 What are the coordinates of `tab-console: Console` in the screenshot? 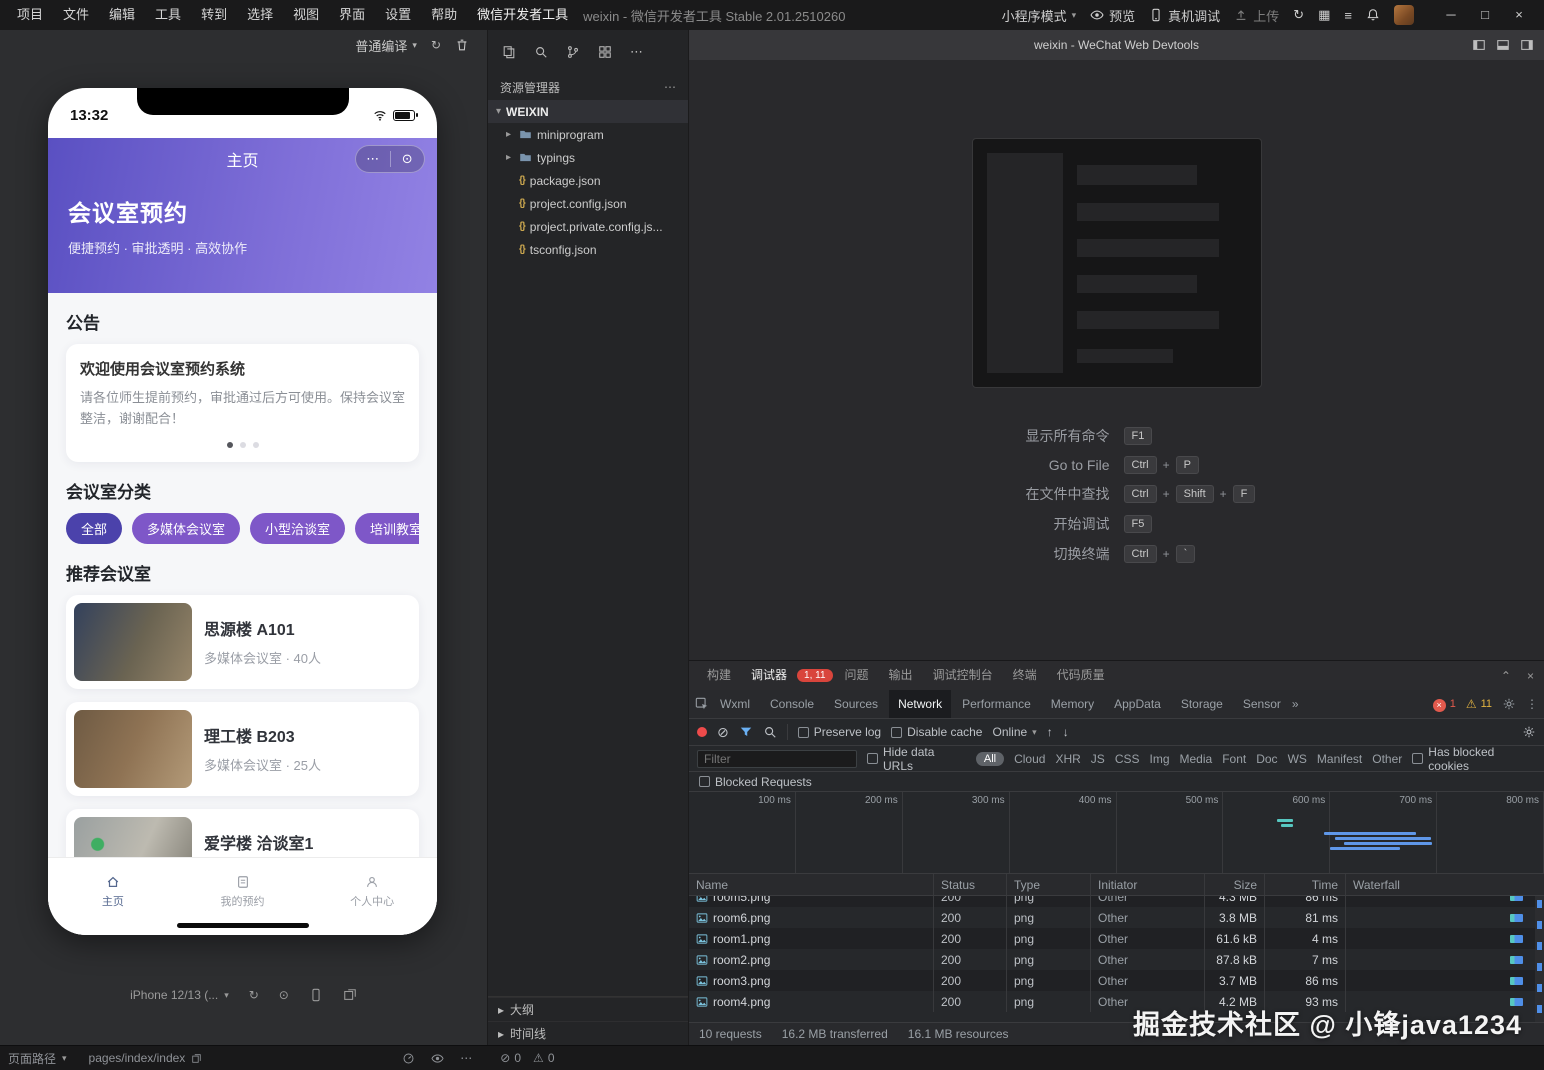 It's located at (792, 704).